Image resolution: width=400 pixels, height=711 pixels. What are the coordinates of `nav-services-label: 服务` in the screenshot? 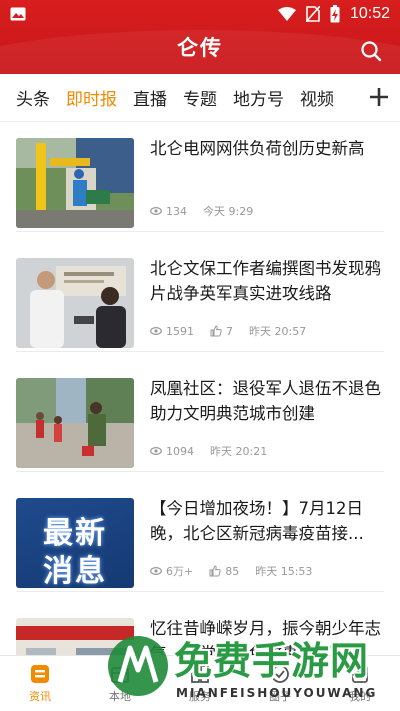 It's located at (200, 696).